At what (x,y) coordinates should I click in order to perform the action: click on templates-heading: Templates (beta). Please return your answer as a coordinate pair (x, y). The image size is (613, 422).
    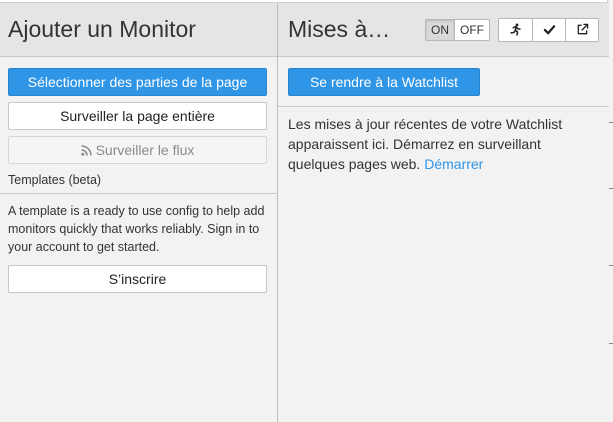
    Looking at the image, I should click on (55, 180).